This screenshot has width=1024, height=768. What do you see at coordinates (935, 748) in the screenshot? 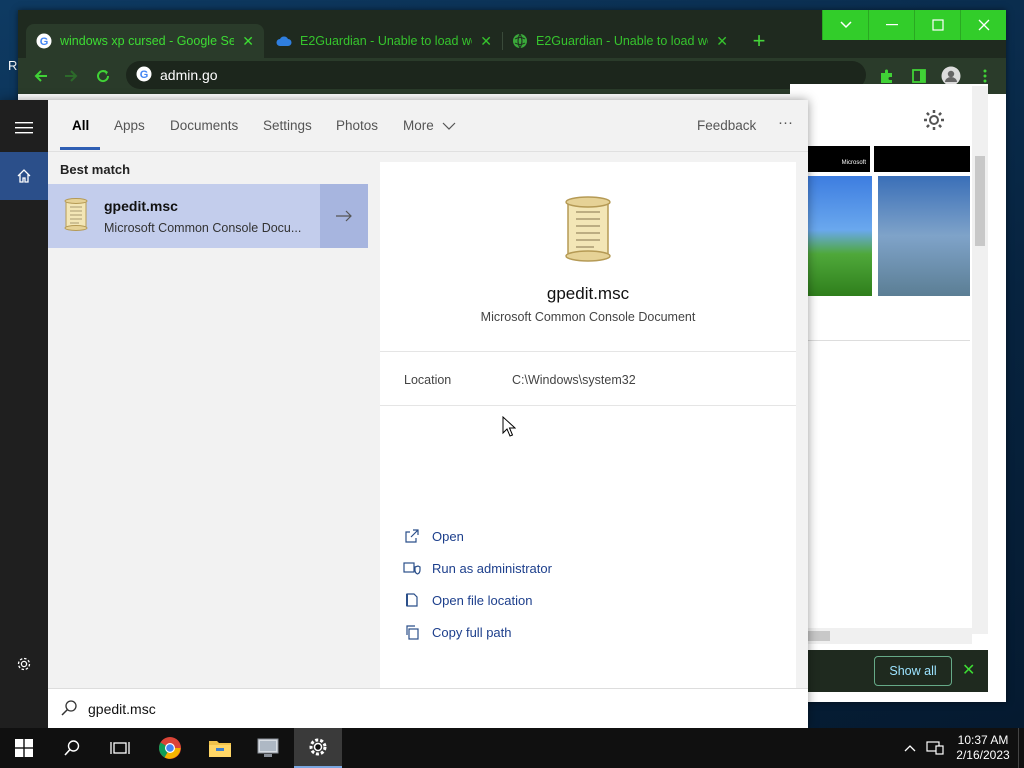
I see `network-icon` at bounding box center [935, 748].